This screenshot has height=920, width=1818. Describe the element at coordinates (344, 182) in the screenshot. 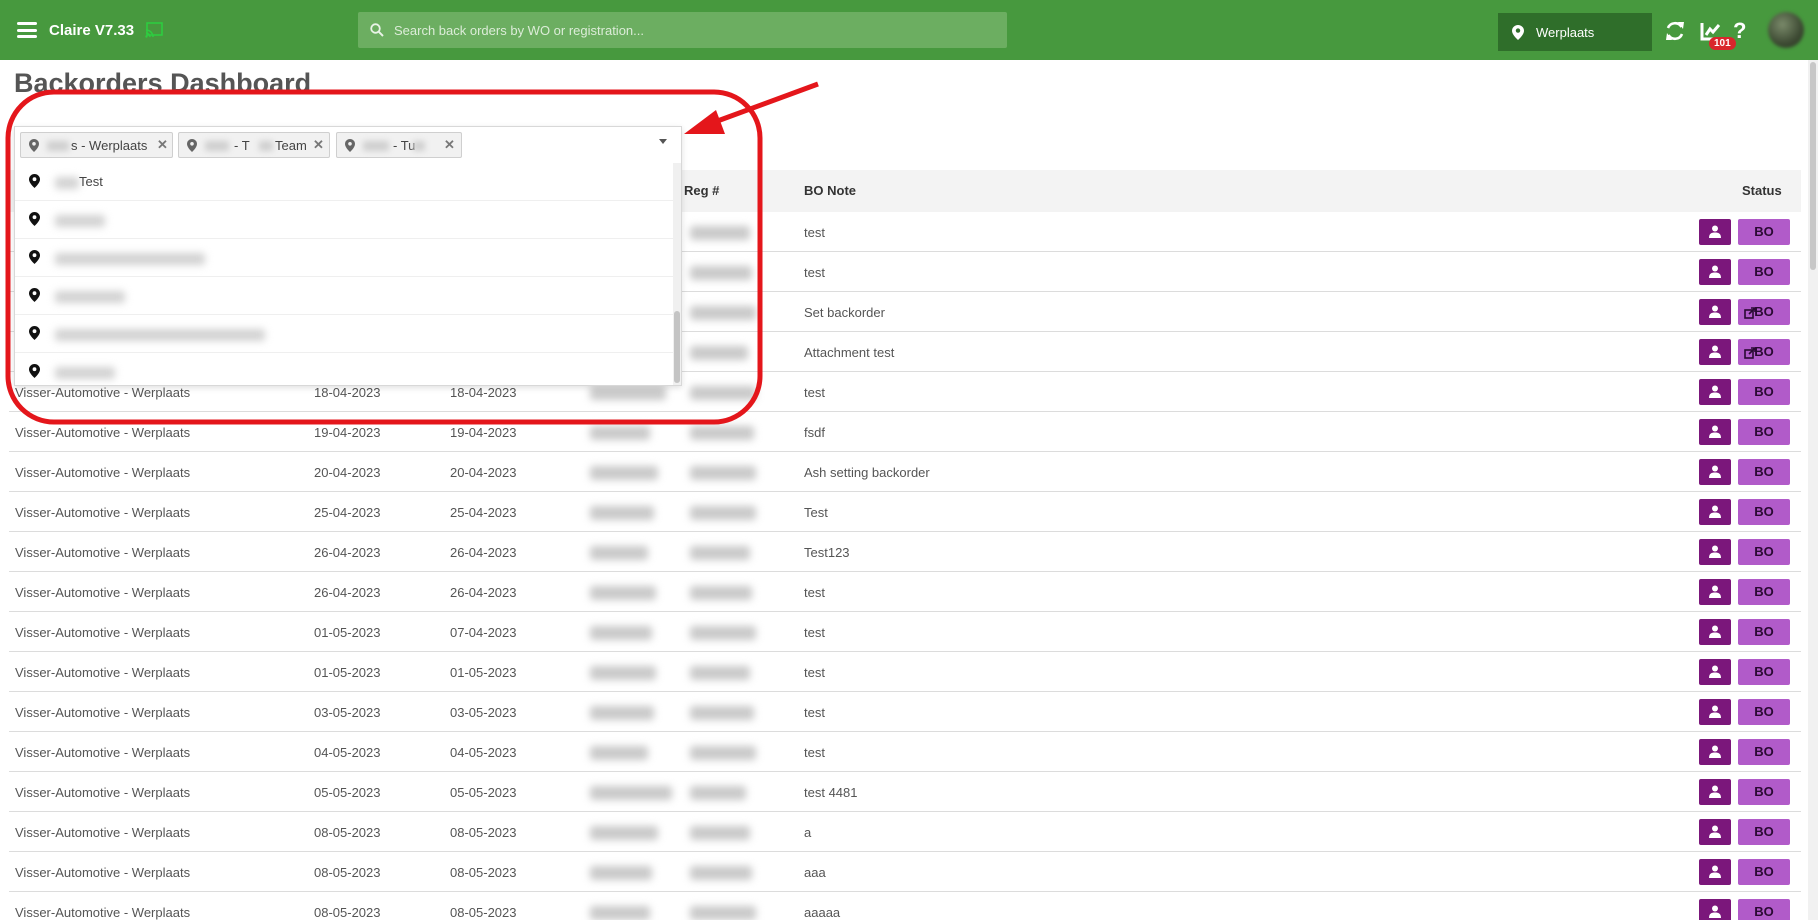

I see `dropdown-option: Test` at that location.